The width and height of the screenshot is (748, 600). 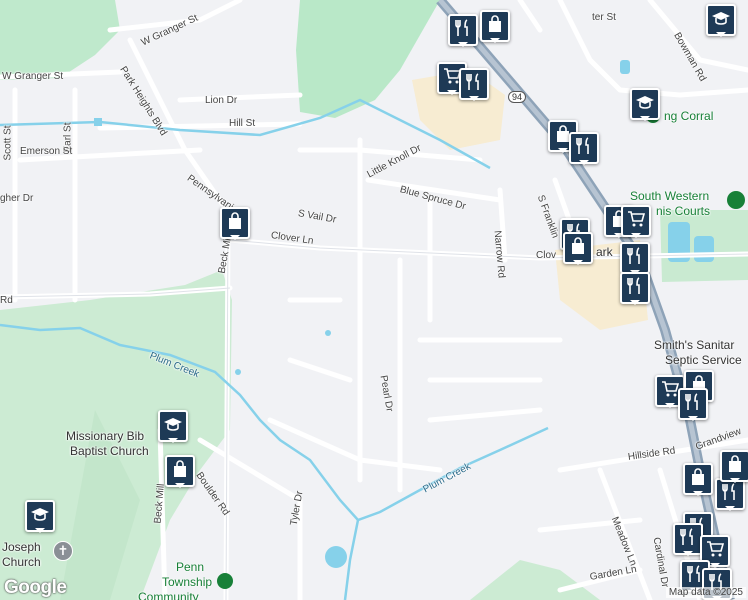 I want to click on tennis-court-icon, so click(x=736, y=200).